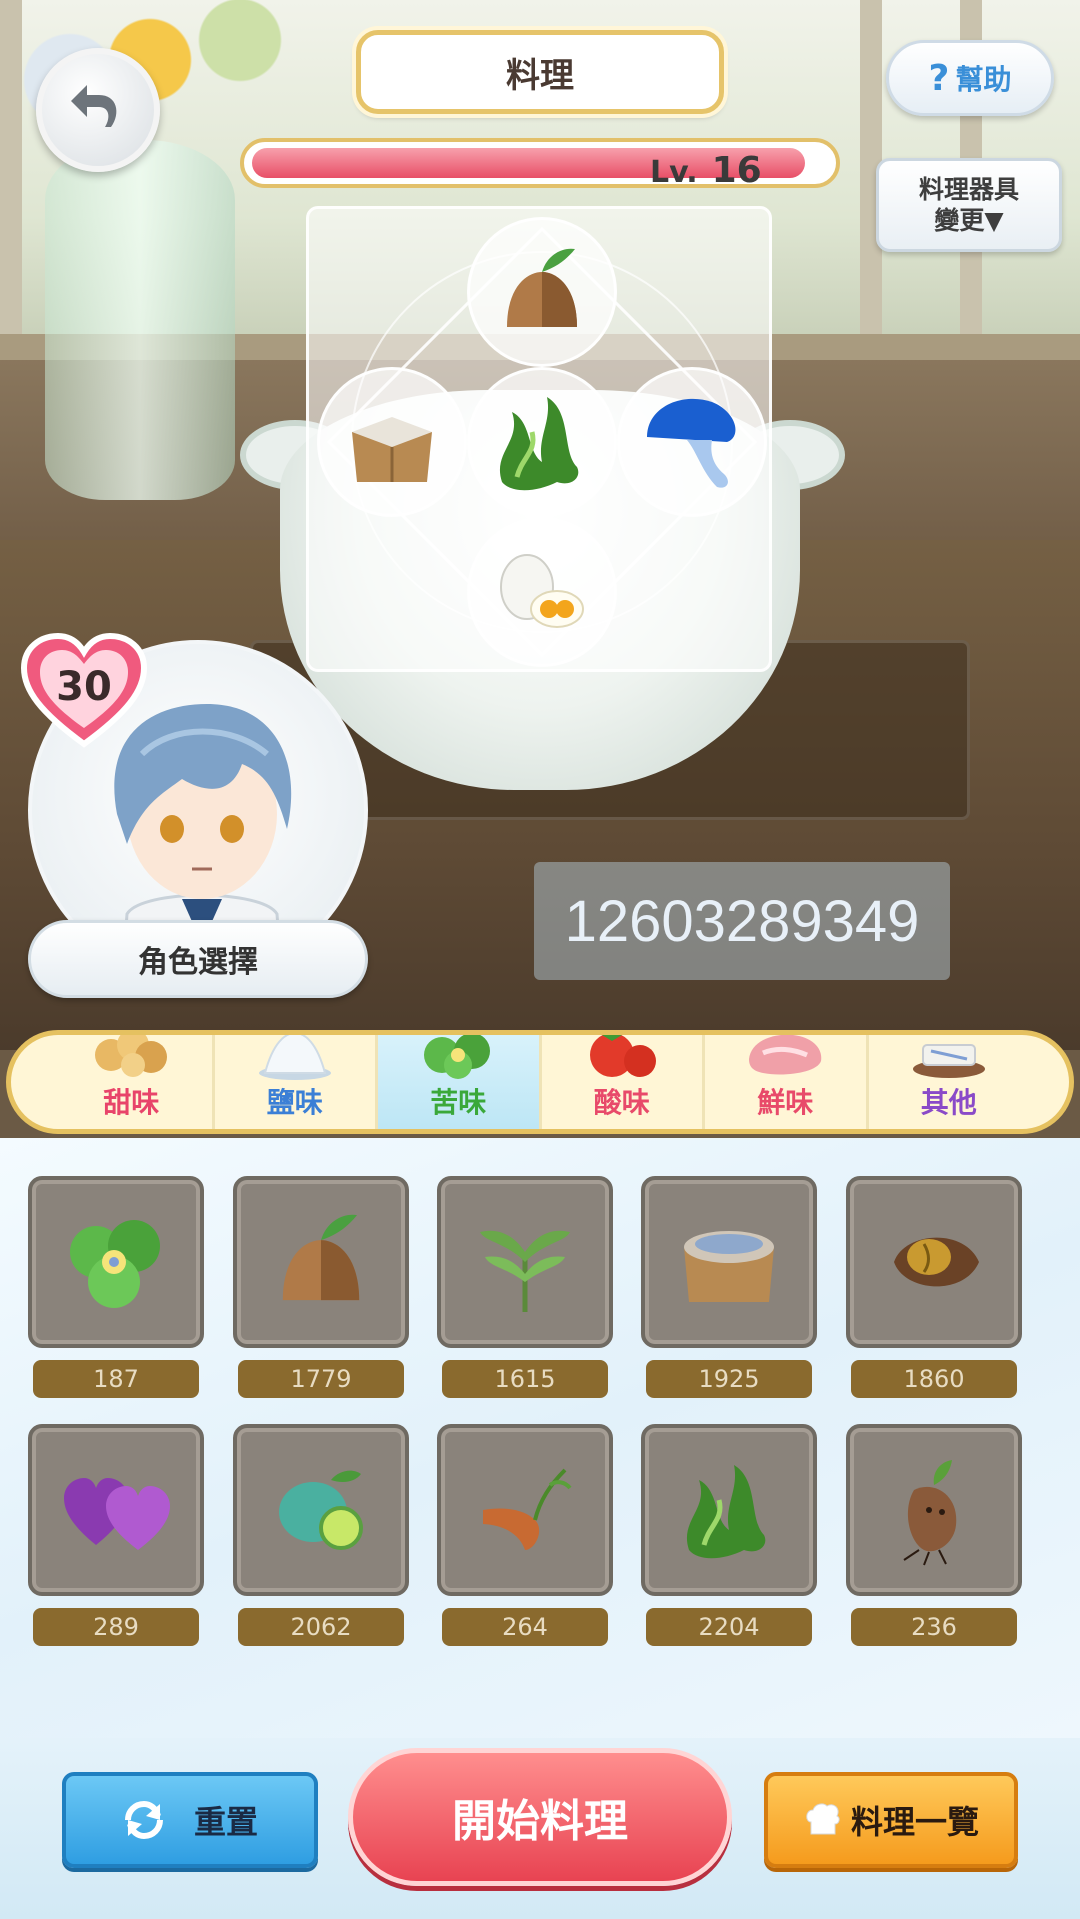 This screenshot has width=1080, height=1919. What do you see at coordinates (949, 1058) in the screenshot?
I see `other-icon` at bounding box center [949, 1058].